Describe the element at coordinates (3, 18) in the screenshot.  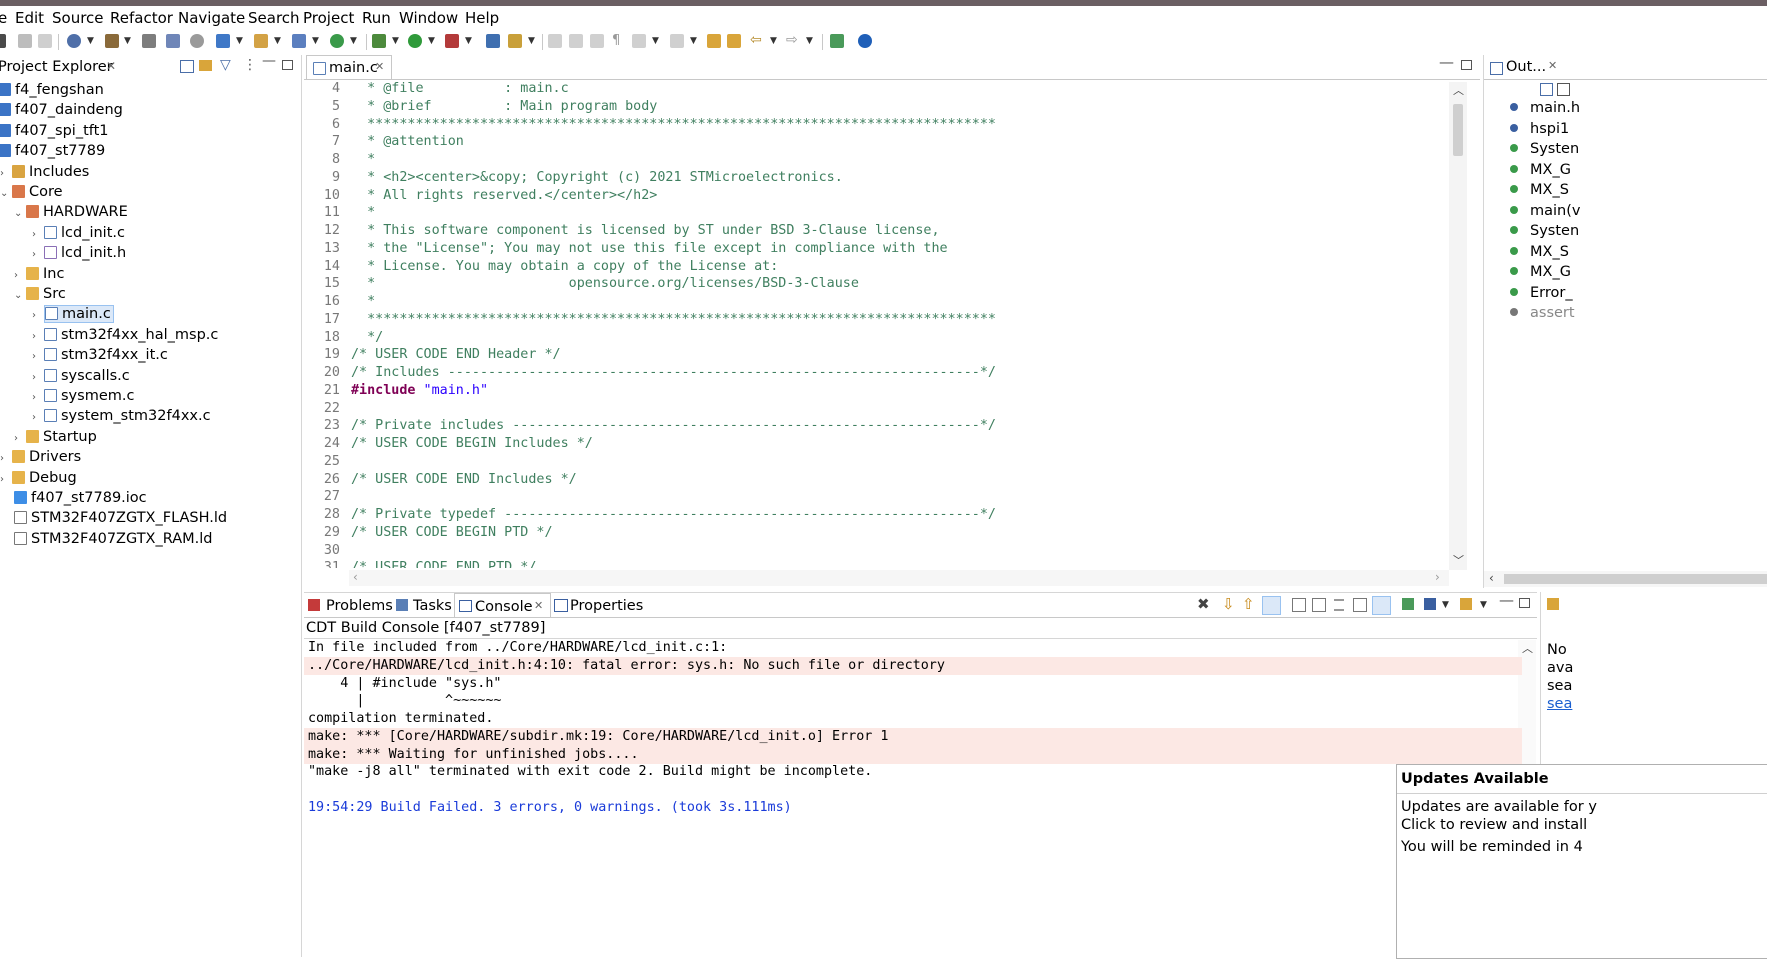
I see `menu-file: e` at that location.